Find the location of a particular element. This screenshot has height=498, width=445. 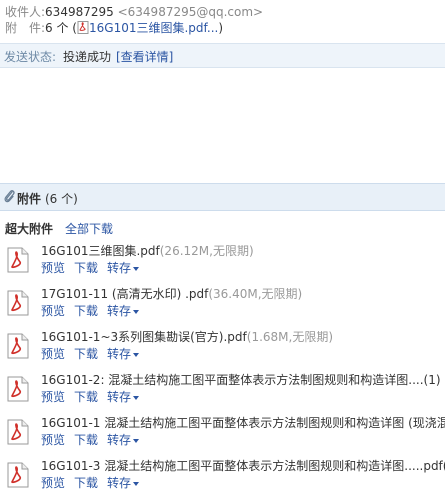

attachment-name-line: 16G101三维图集.pdf(26.12M,无限期) is located at coordinates (243, 250).